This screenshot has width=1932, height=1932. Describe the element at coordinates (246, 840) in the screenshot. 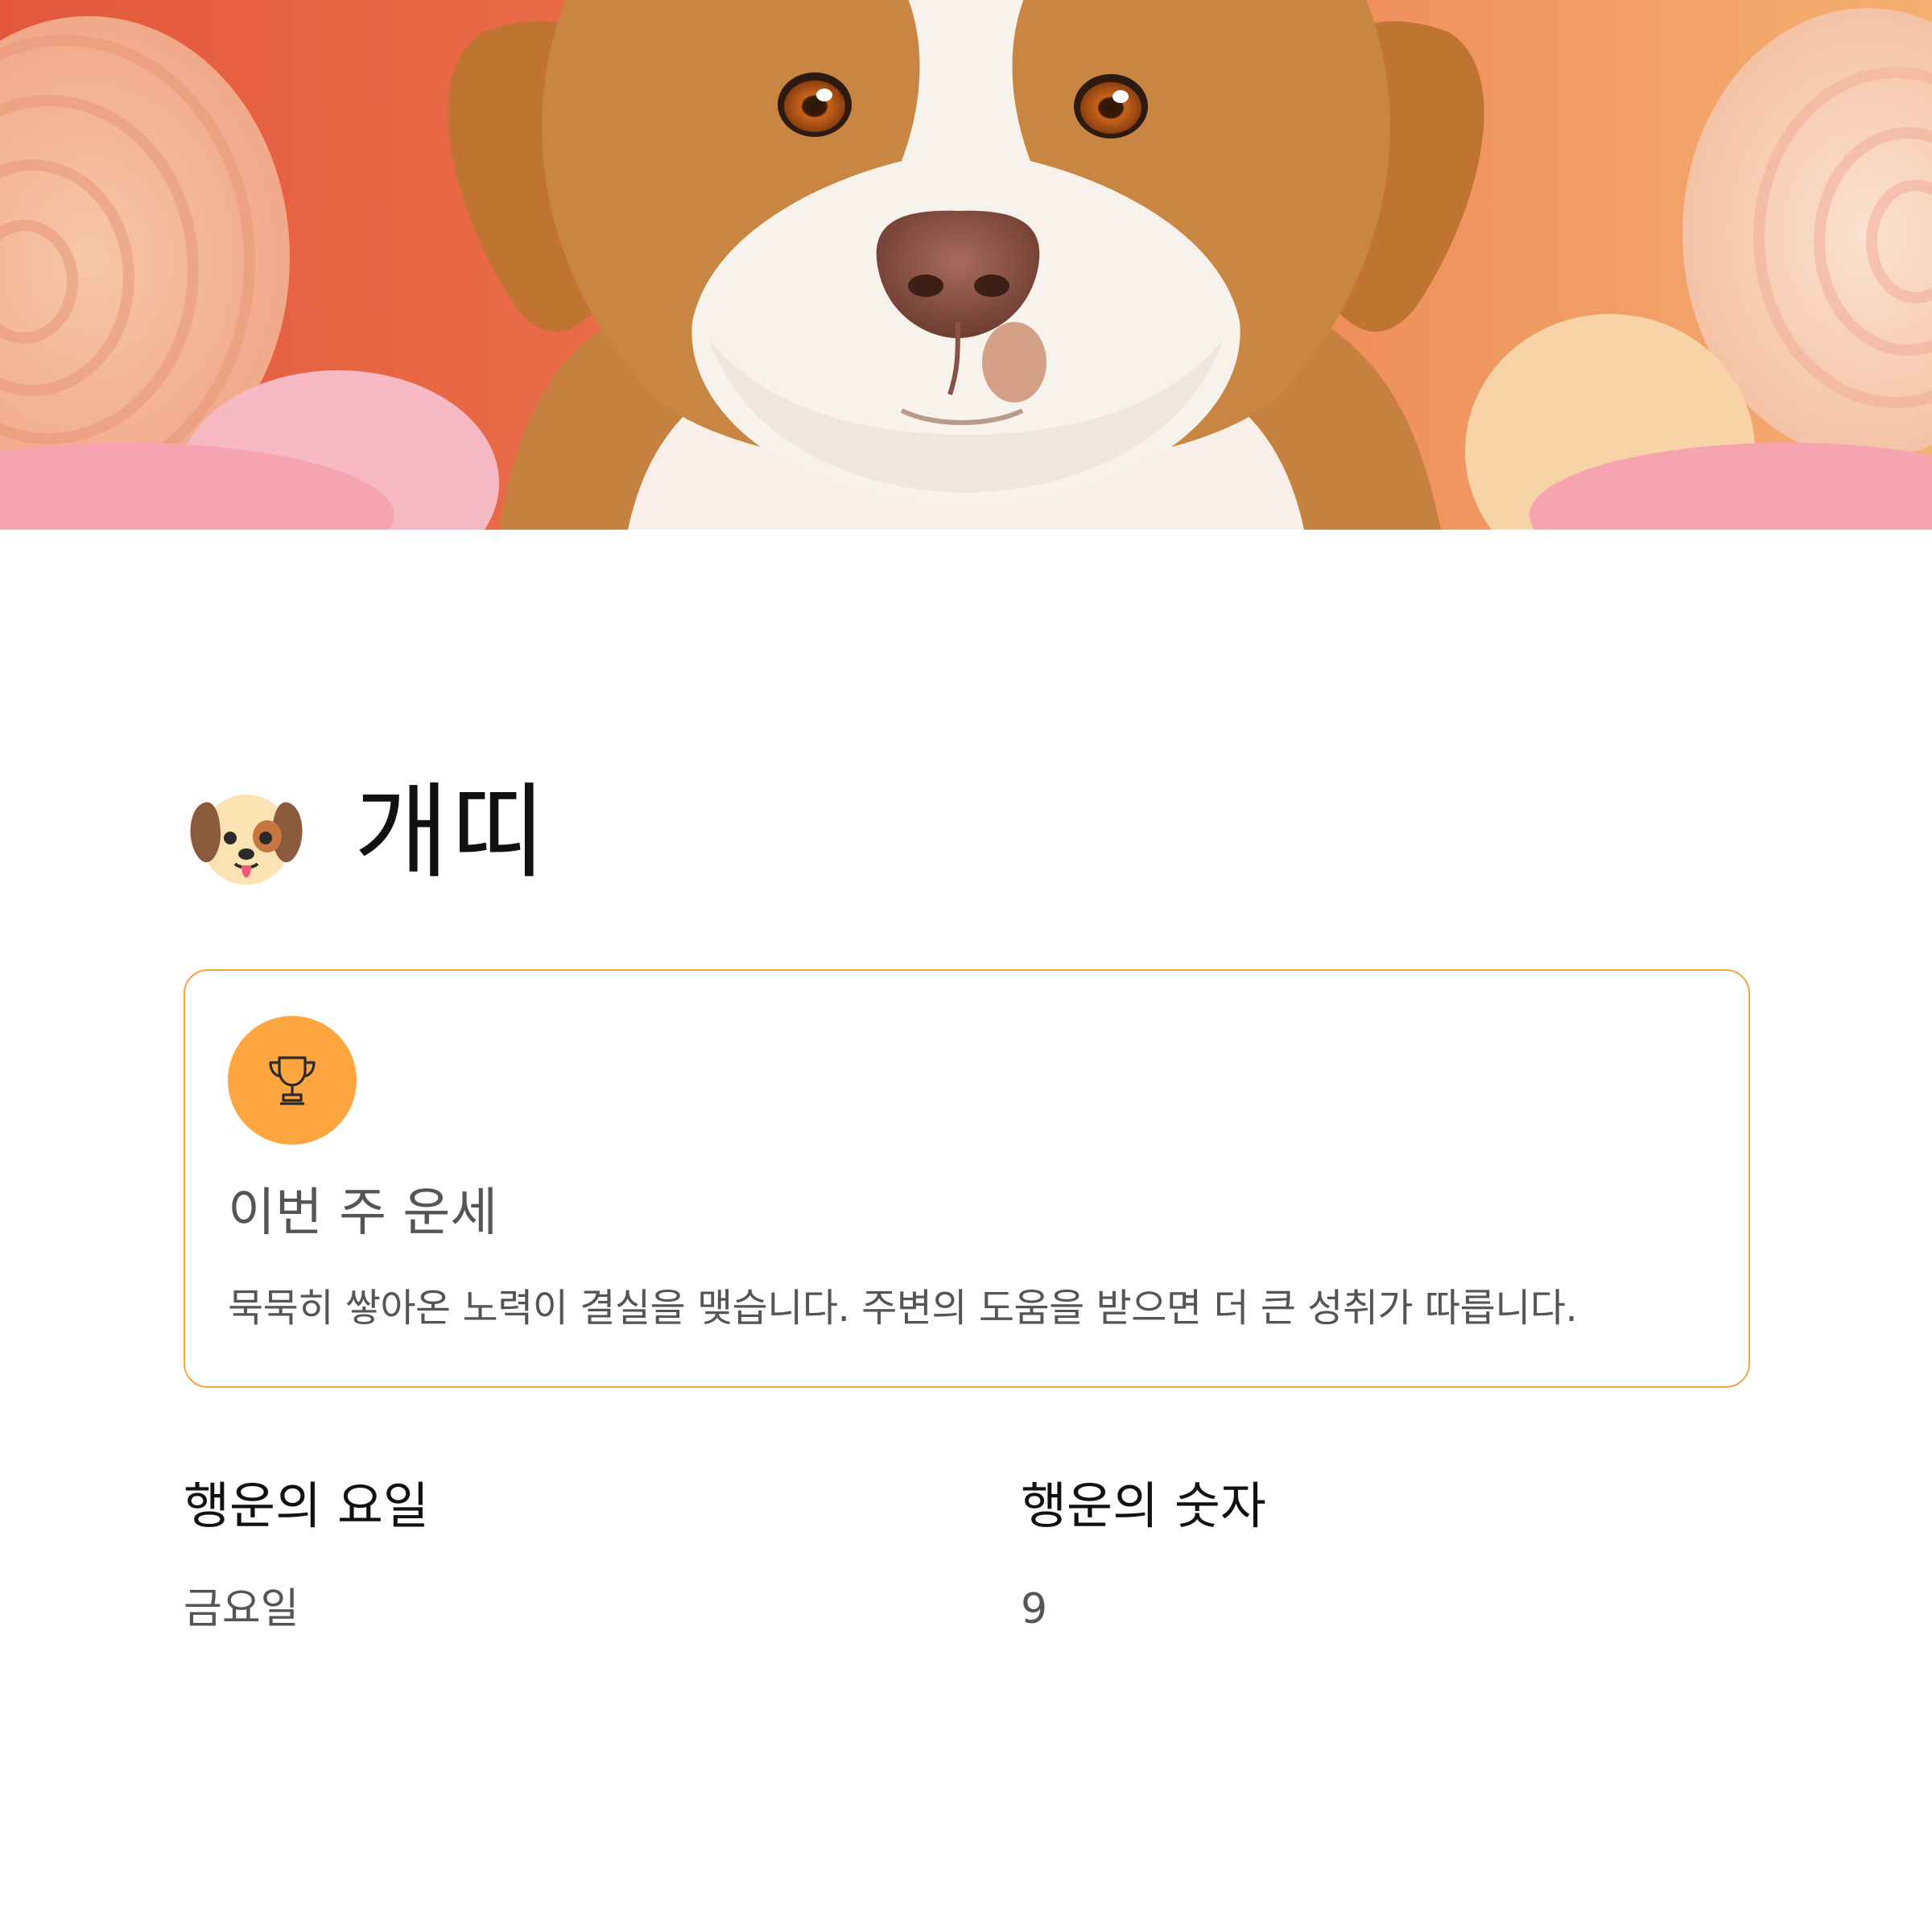

I see `dog-face-icon` at that location.